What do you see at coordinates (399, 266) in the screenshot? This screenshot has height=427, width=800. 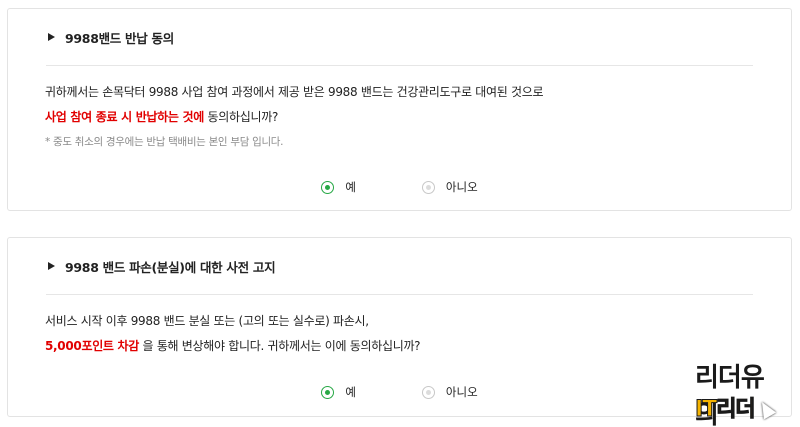 I see `section-header: 9988 밴드 파손(분실)에 대한 사전 고지` at bounding box center [399, 266].